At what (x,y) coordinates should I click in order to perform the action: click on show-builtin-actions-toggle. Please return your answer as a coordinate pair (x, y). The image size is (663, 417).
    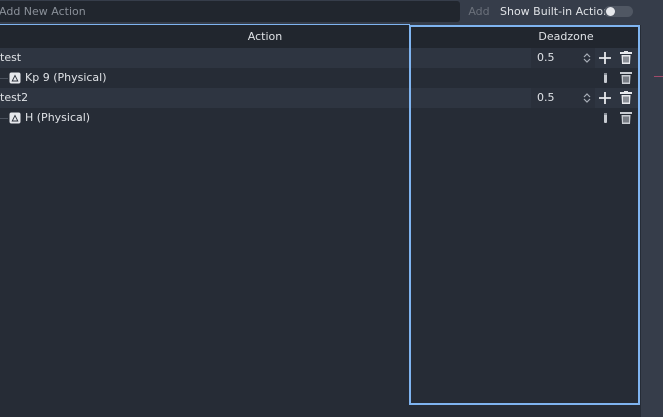
    Looking at the image, I should click on (618, 11).